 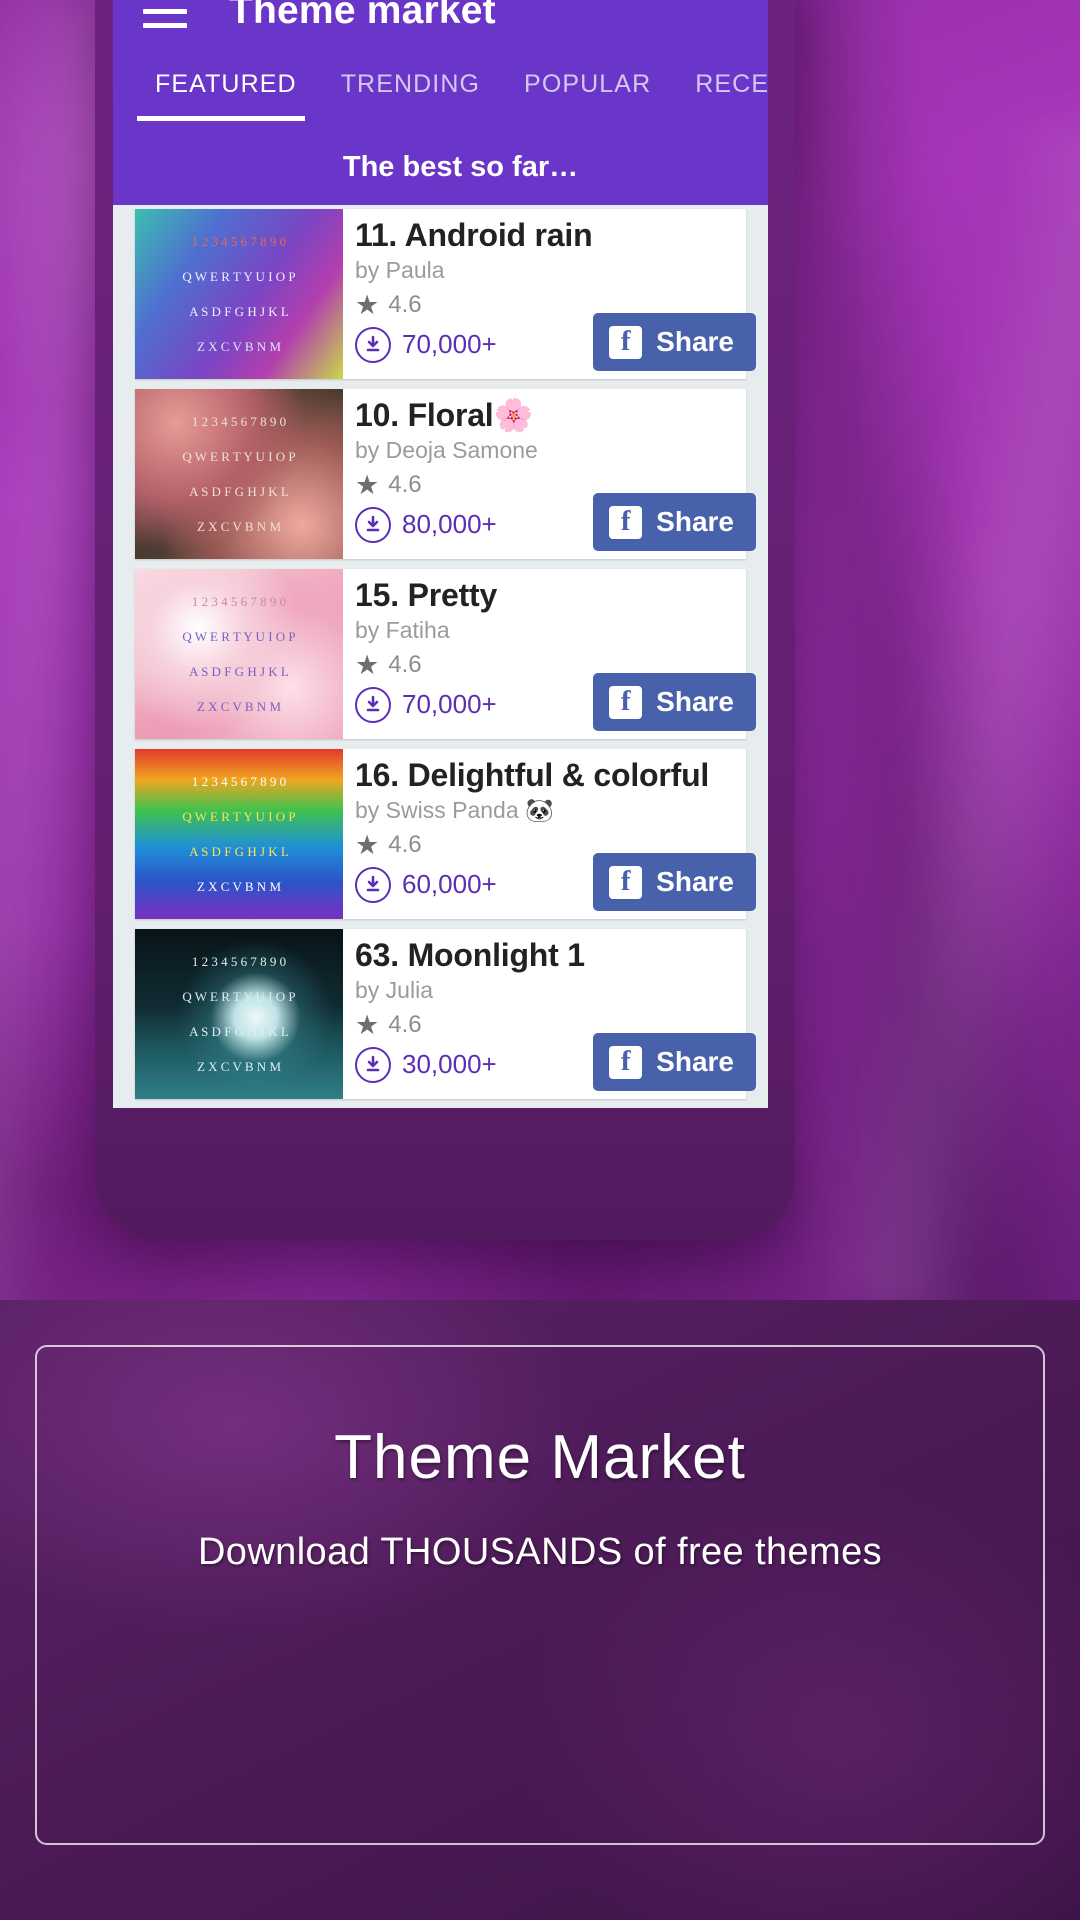 I want to click on app-bar: Theme market, so click(x=440, y=31).